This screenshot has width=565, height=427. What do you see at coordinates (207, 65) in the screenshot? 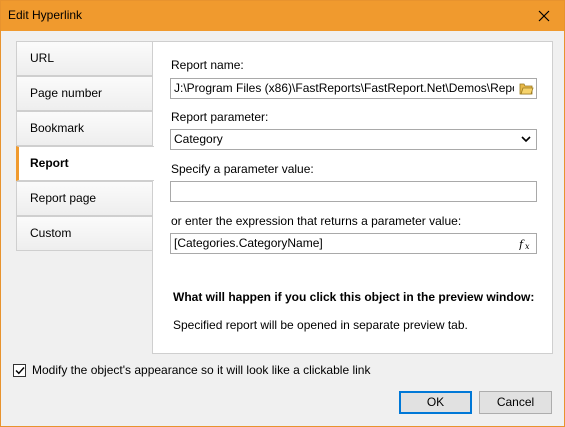
I see `report-name-label: Report name:` at bounding box center [207, 65].